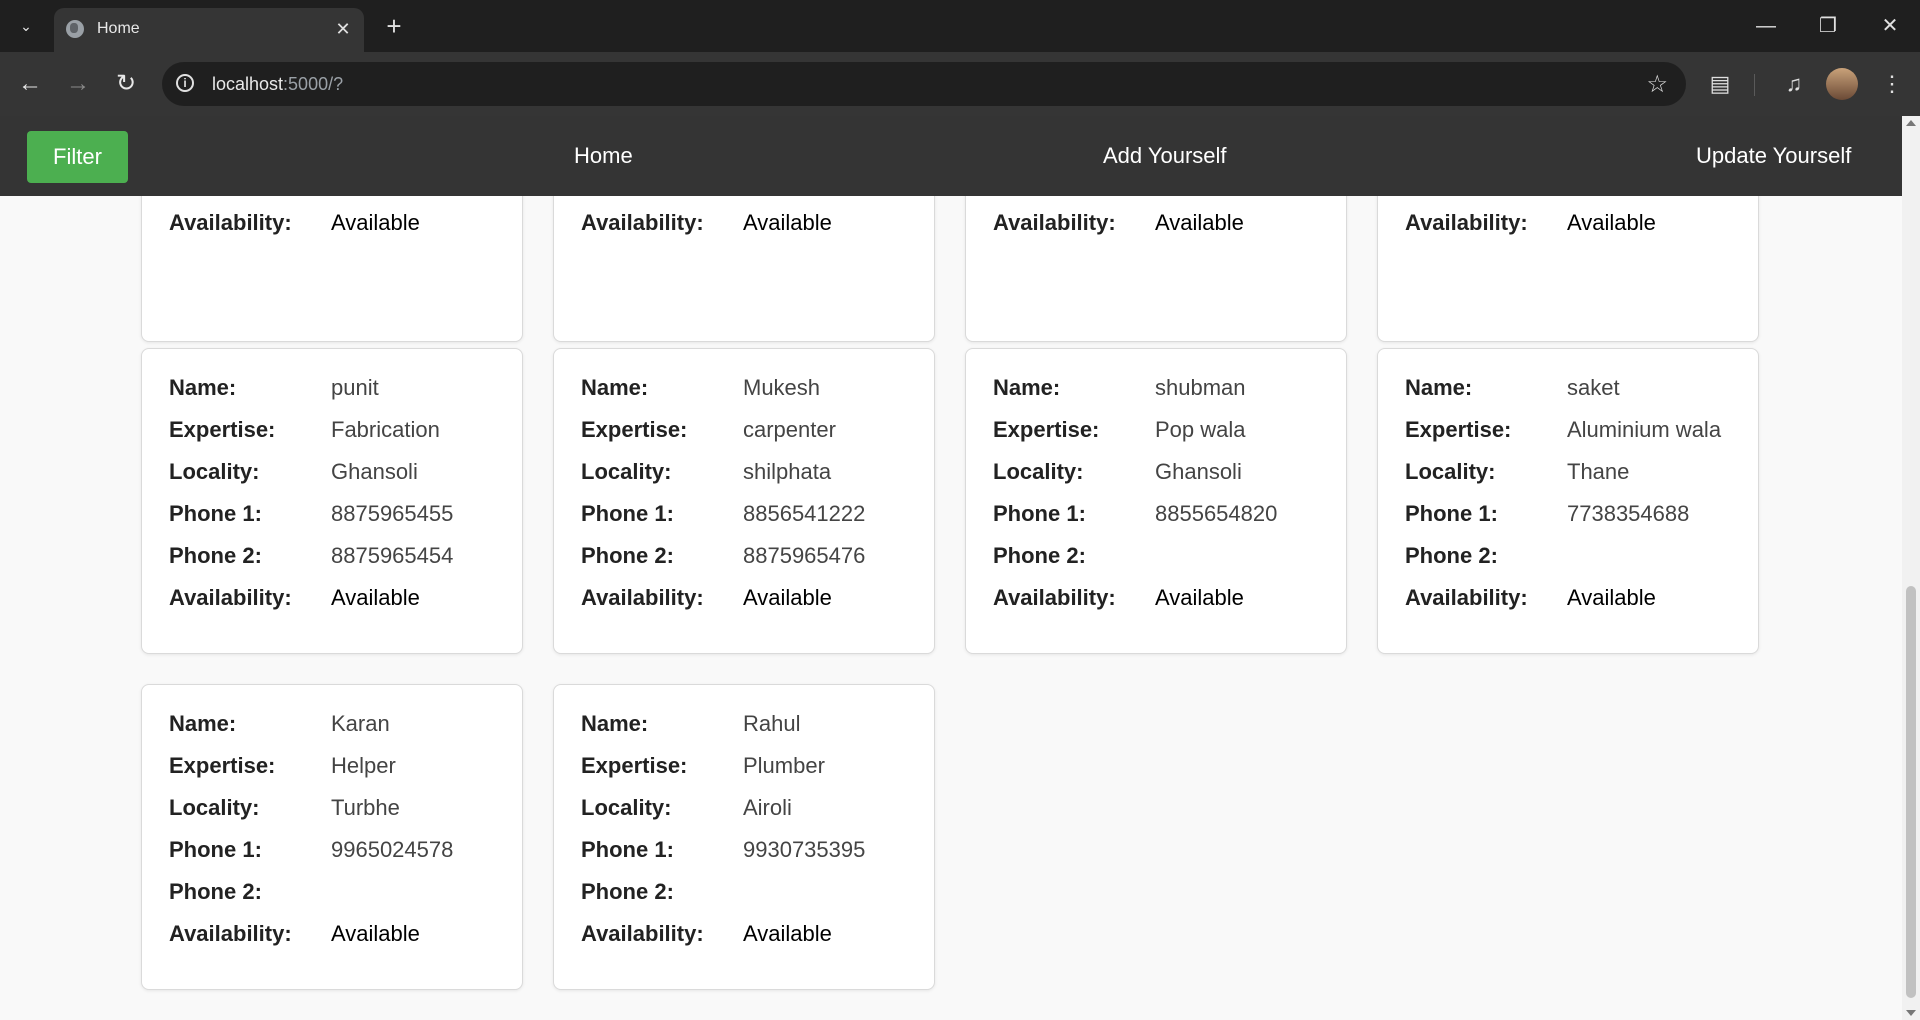  What do you see at coordinates (209, 30) in the screenshot?
I see `browser-tab: Home ✕` at bounding box center [209, 30].